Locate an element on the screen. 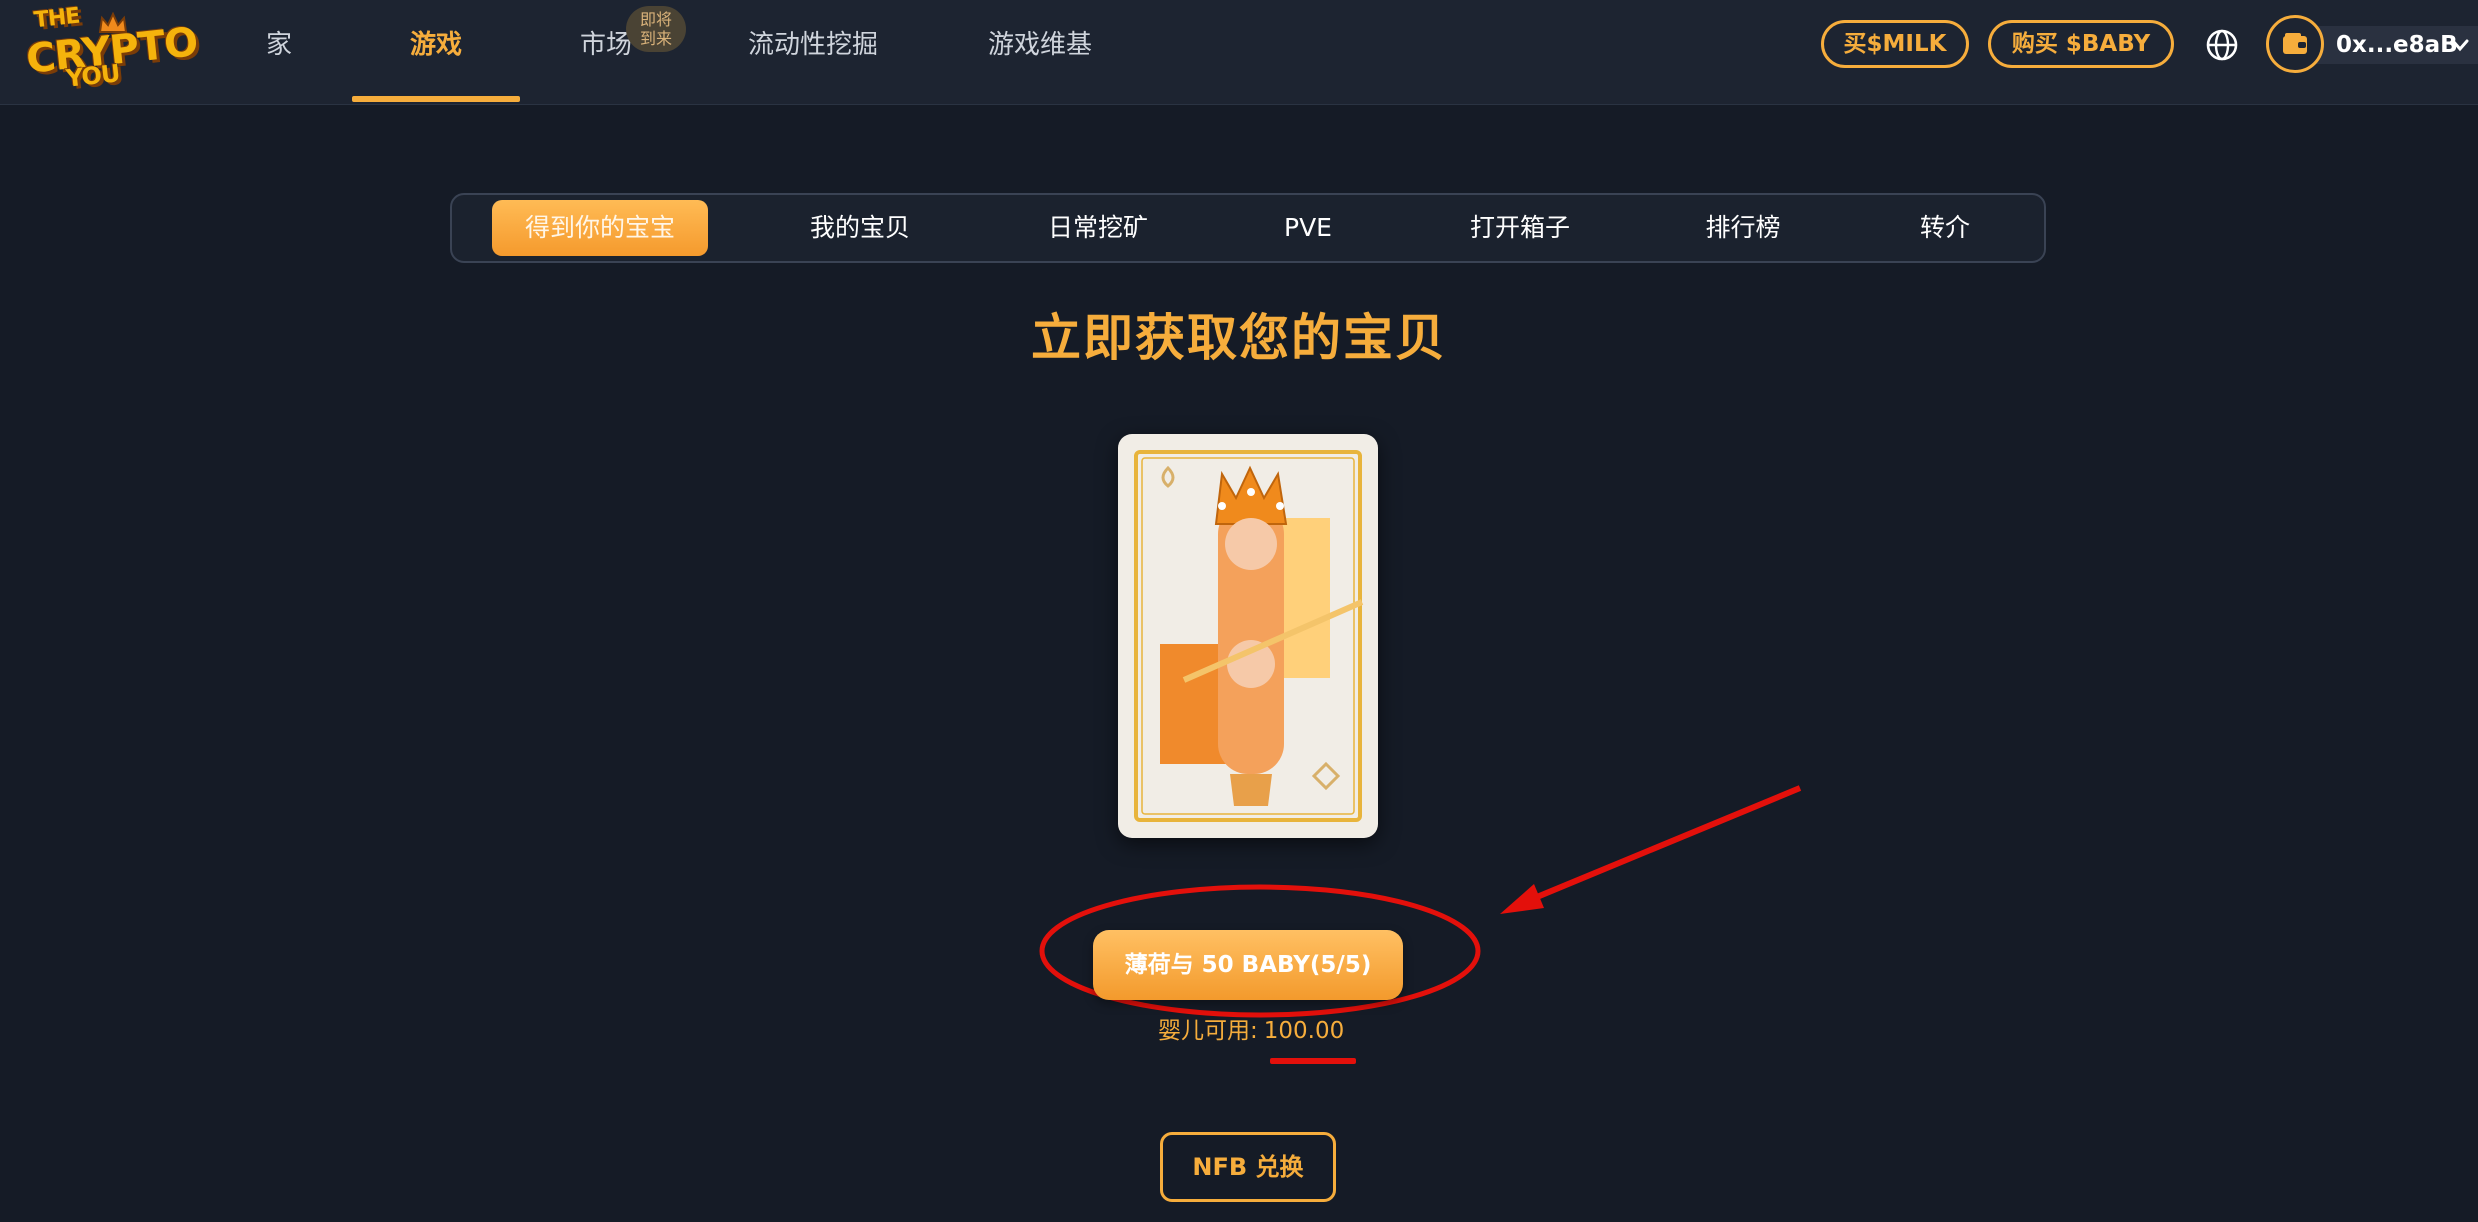 Image resolution: width=2478 pixels, height=1222 pixels. baby-nft-card is located at coordinates (1248, 636).